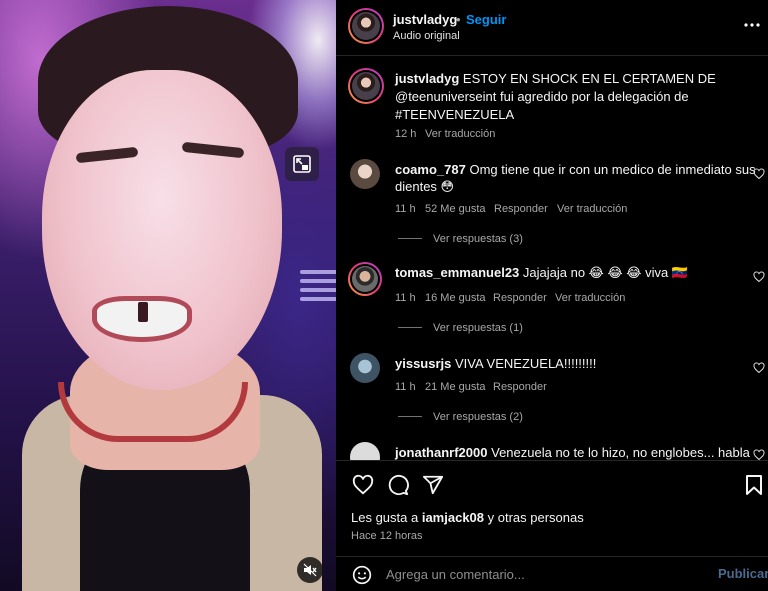  What do you see at coordinates (318, 300) in the screenshot?
I see `stage-light-decoration` at bounding box center [318, 300].